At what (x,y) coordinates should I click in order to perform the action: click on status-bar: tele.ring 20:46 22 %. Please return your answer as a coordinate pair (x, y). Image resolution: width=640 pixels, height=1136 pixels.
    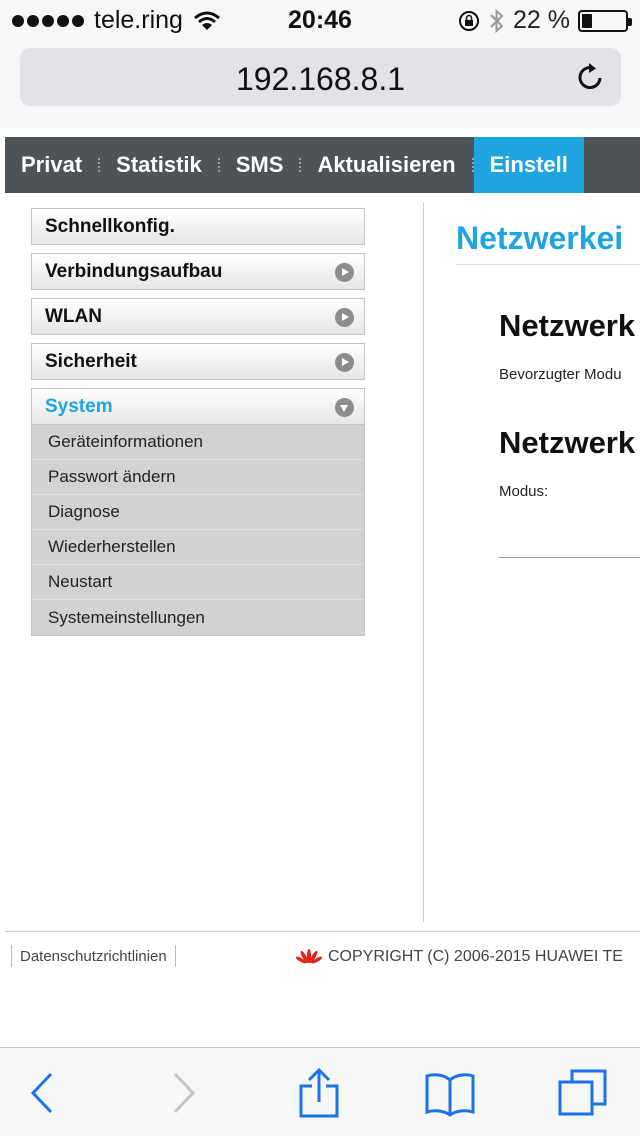
    Looking at the image, I should click on (320, 20).